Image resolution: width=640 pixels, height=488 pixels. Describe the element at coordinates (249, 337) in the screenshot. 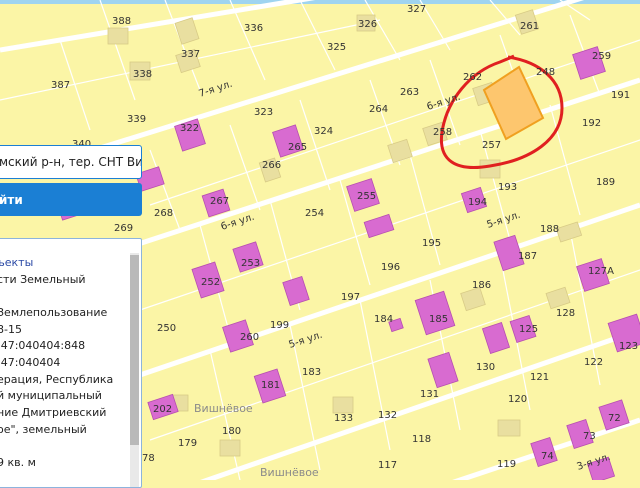

I see `parcel-label: 260` at that location.